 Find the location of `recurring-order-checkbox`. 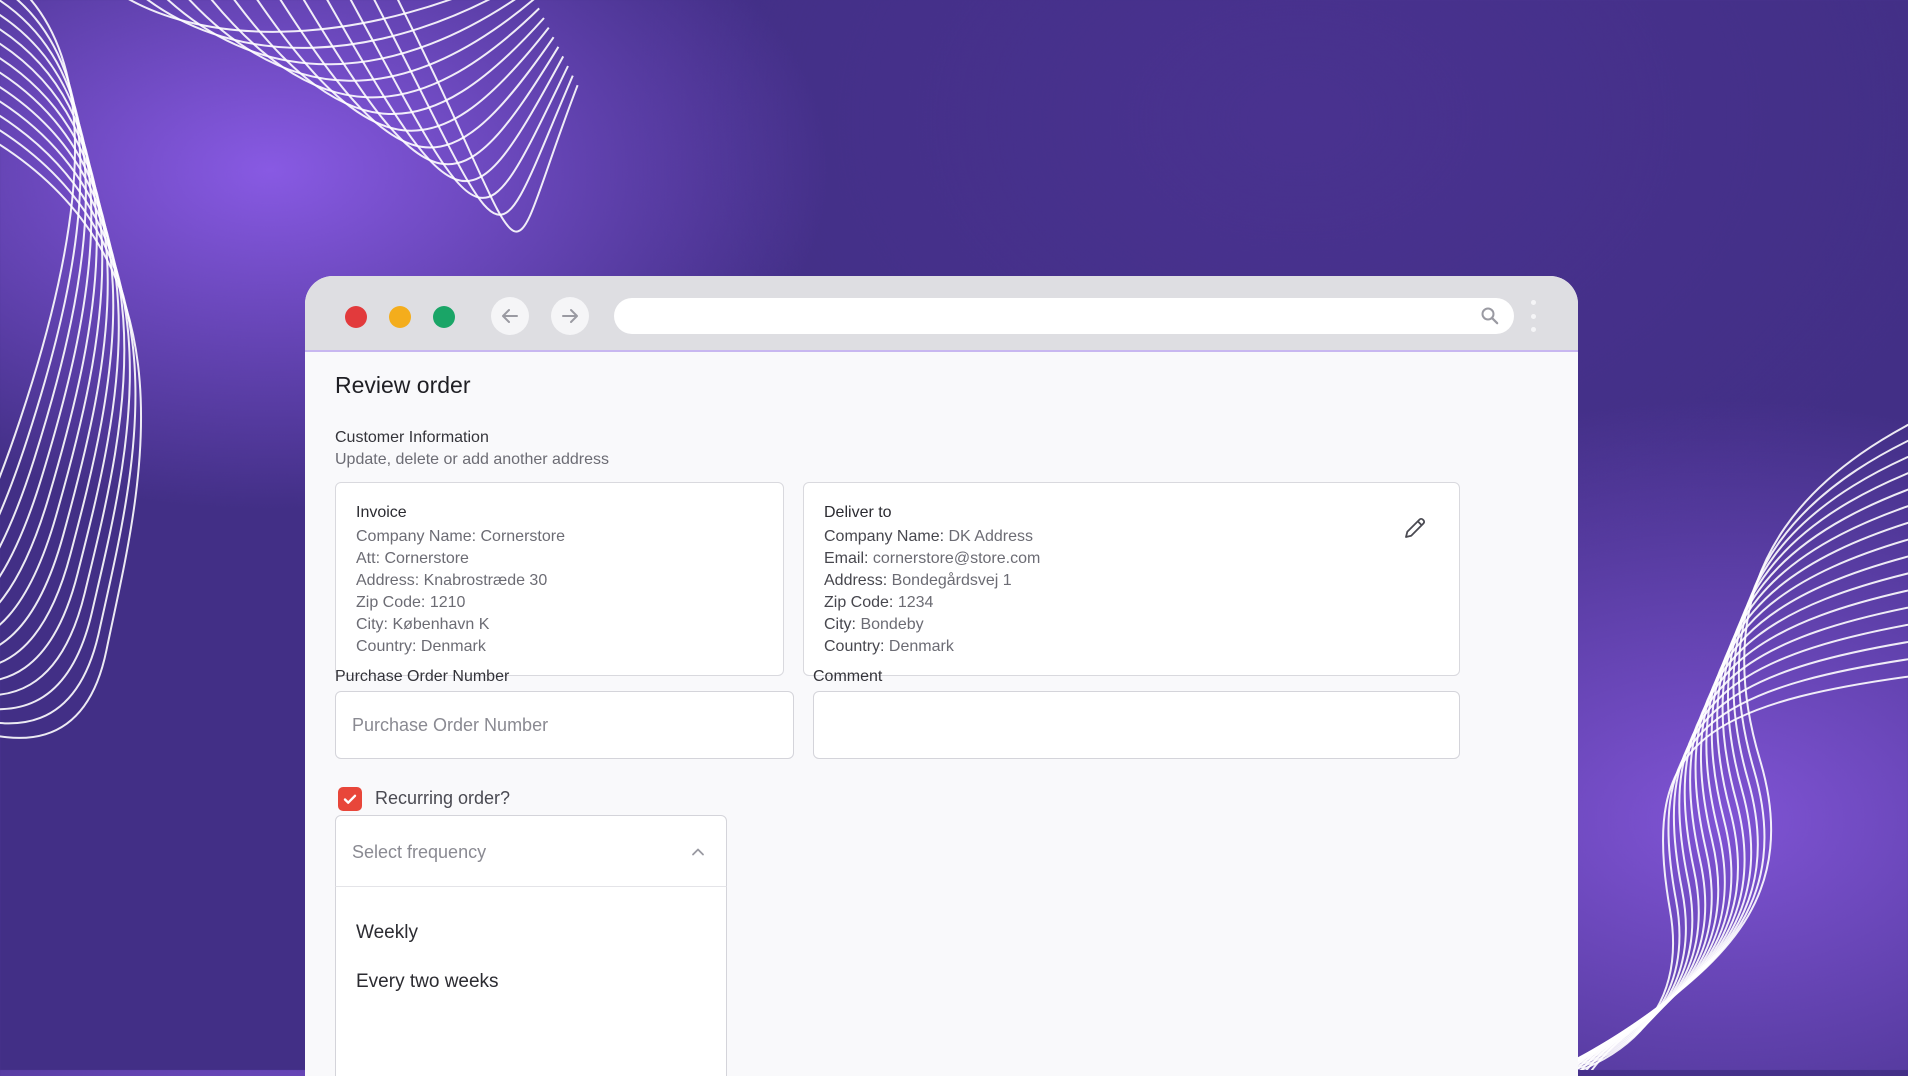

recurring-order-checkbox is located at coordinates (350, 799).